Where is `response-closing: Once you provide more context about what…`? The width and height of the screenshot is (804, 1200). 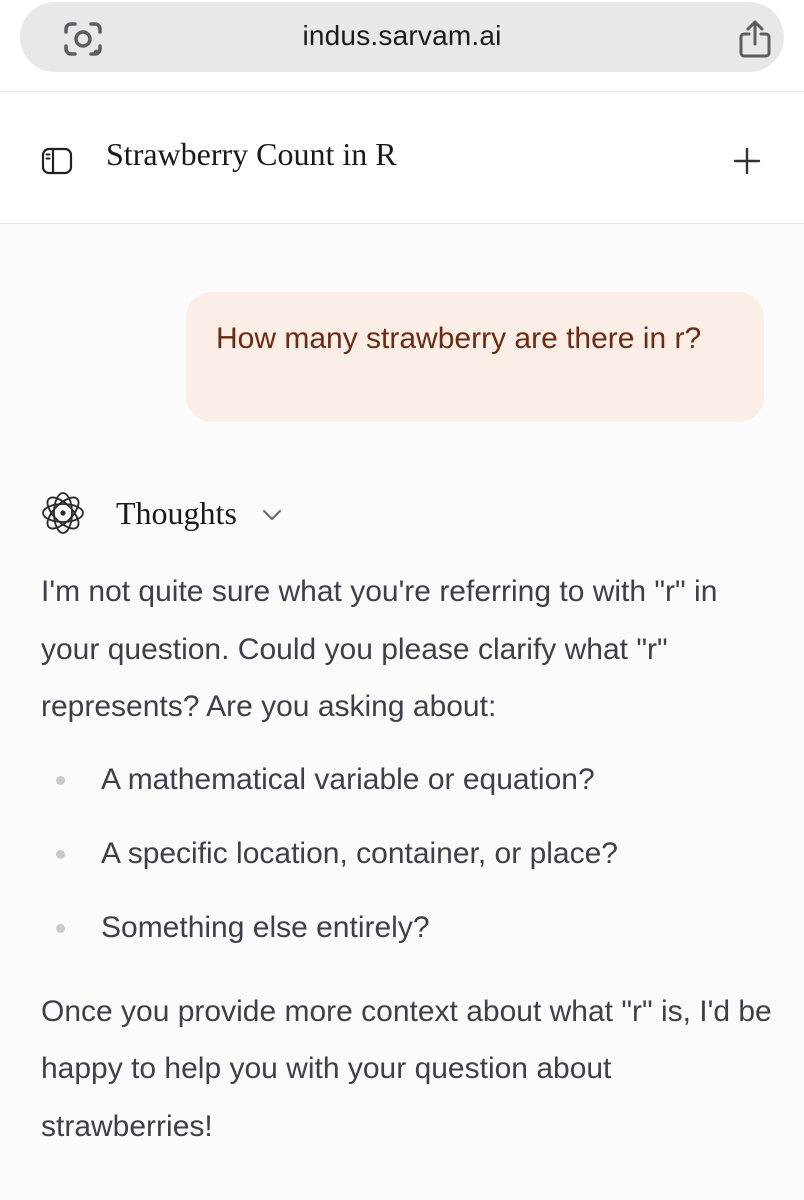 response-closing: Once you provide more context about what… is located at coordinates (406, 1068).